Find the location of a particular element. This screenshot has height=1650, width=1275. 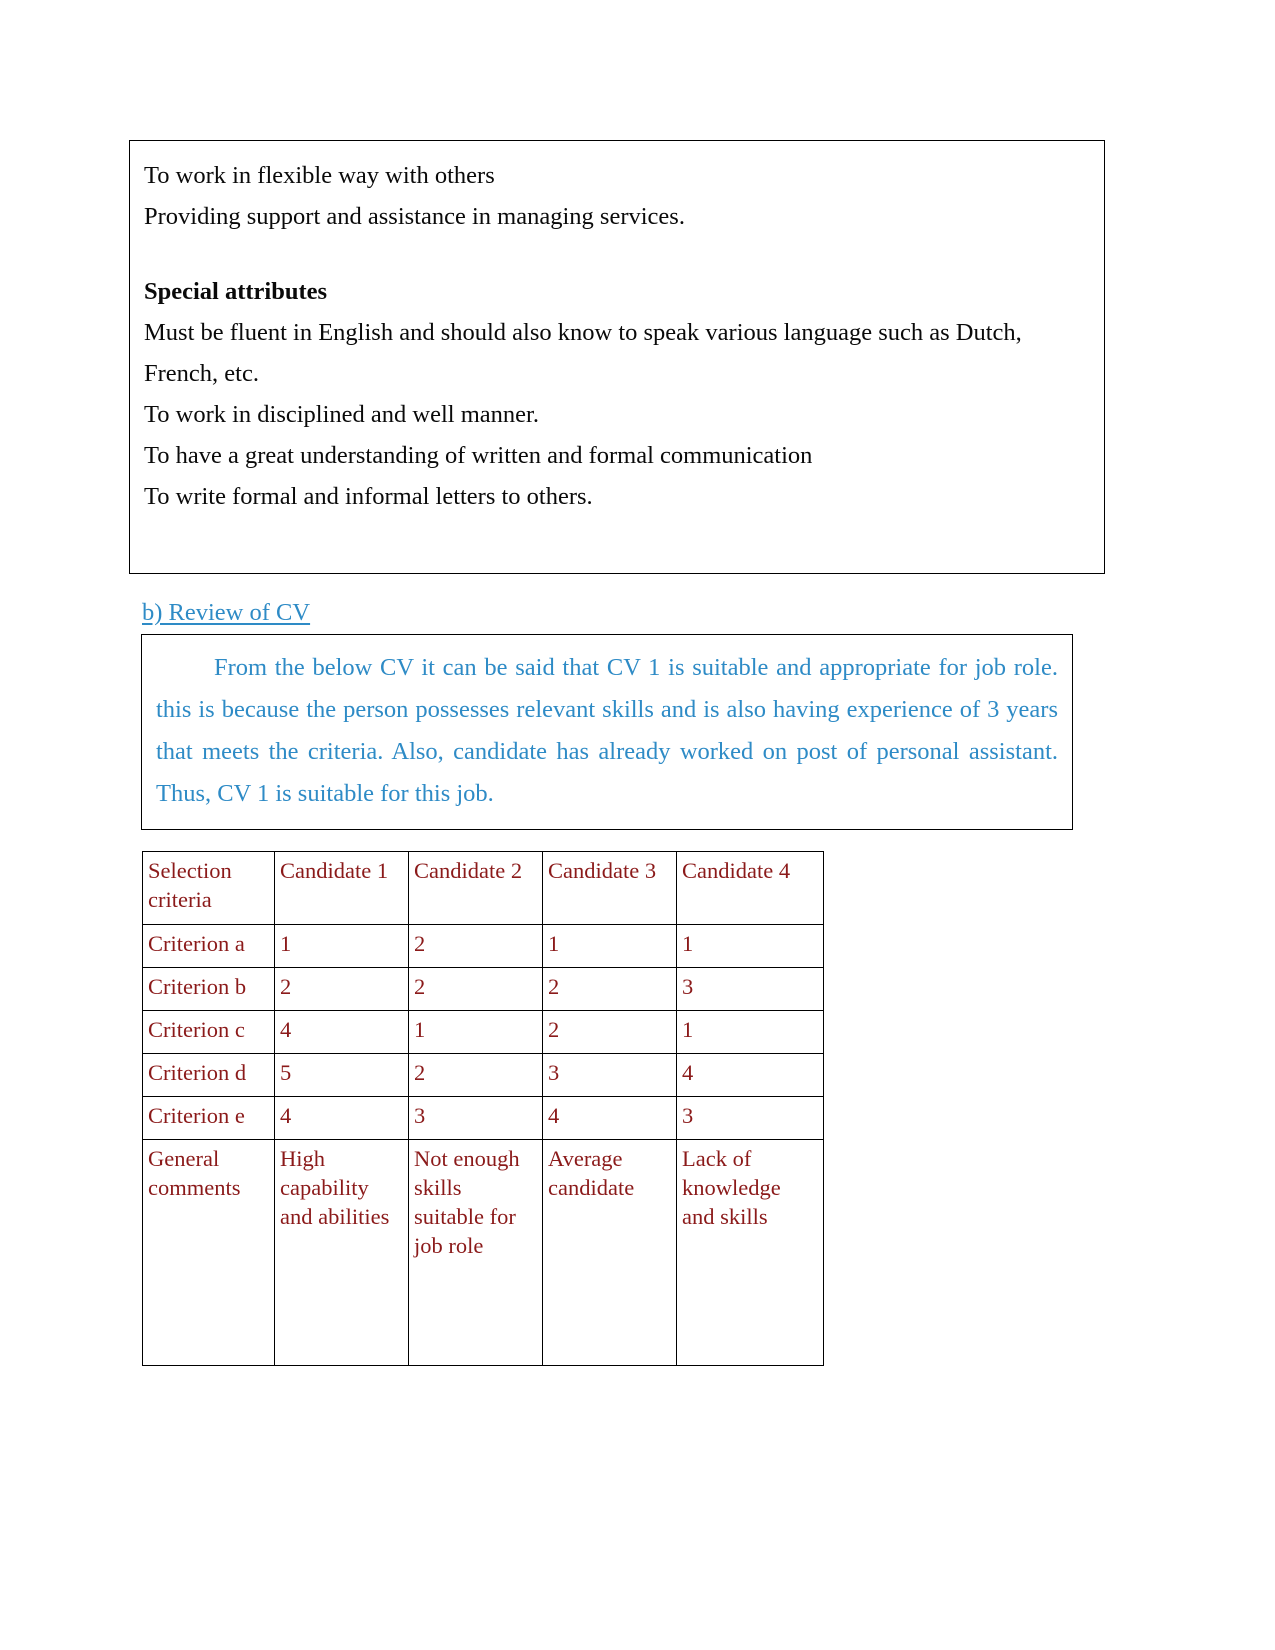

cell-candidate-1: 1 is located at coordinates (341, 946).